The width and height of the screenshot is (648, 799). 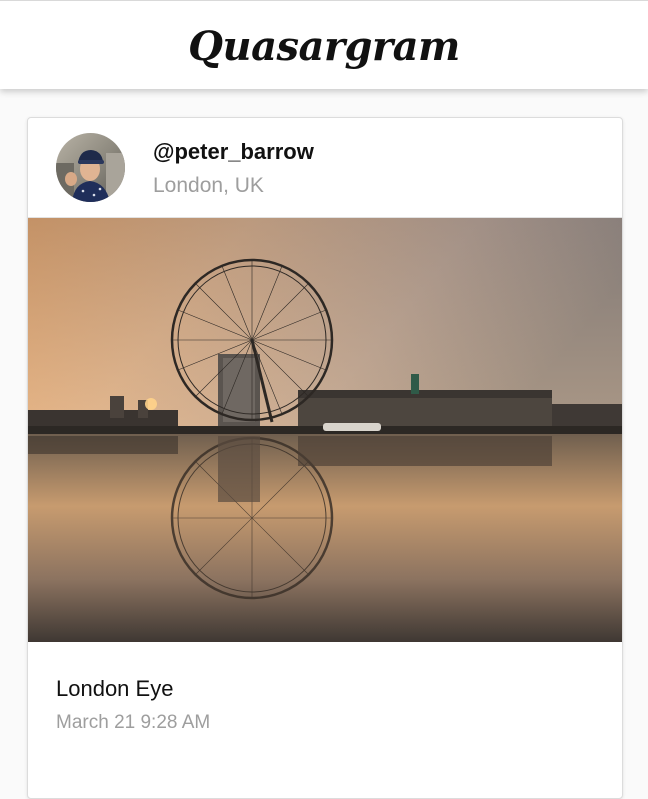 What do you see at coordinates (115, 688) in the screenshot?
I see `post-caption: London Eye` at bounding box center [115, 688].